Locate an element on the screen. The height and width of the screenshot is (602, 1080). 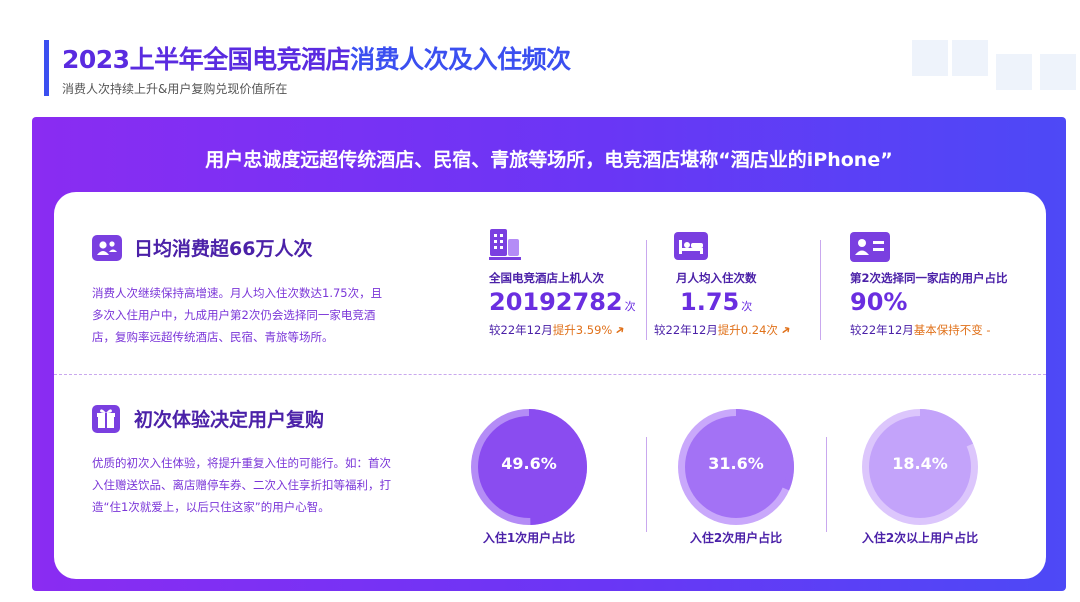
bed-icon is located at coordinates (691, 248).